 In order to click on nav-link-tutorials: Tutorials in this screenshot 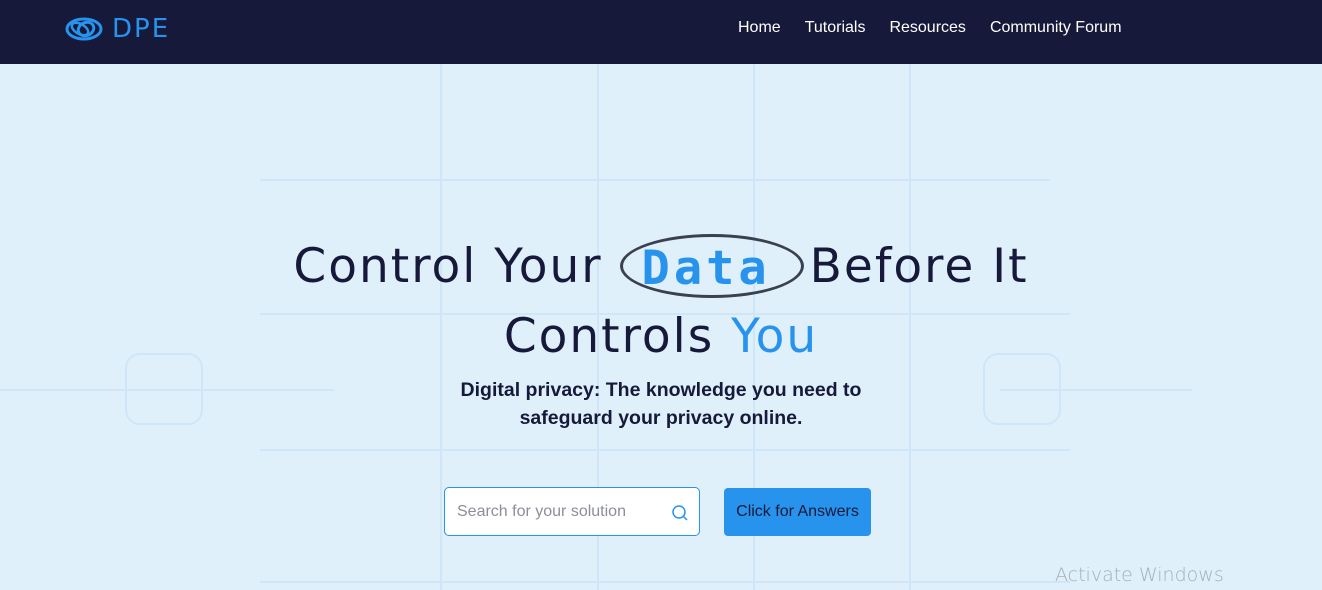, I will do `click(835, 28)`.